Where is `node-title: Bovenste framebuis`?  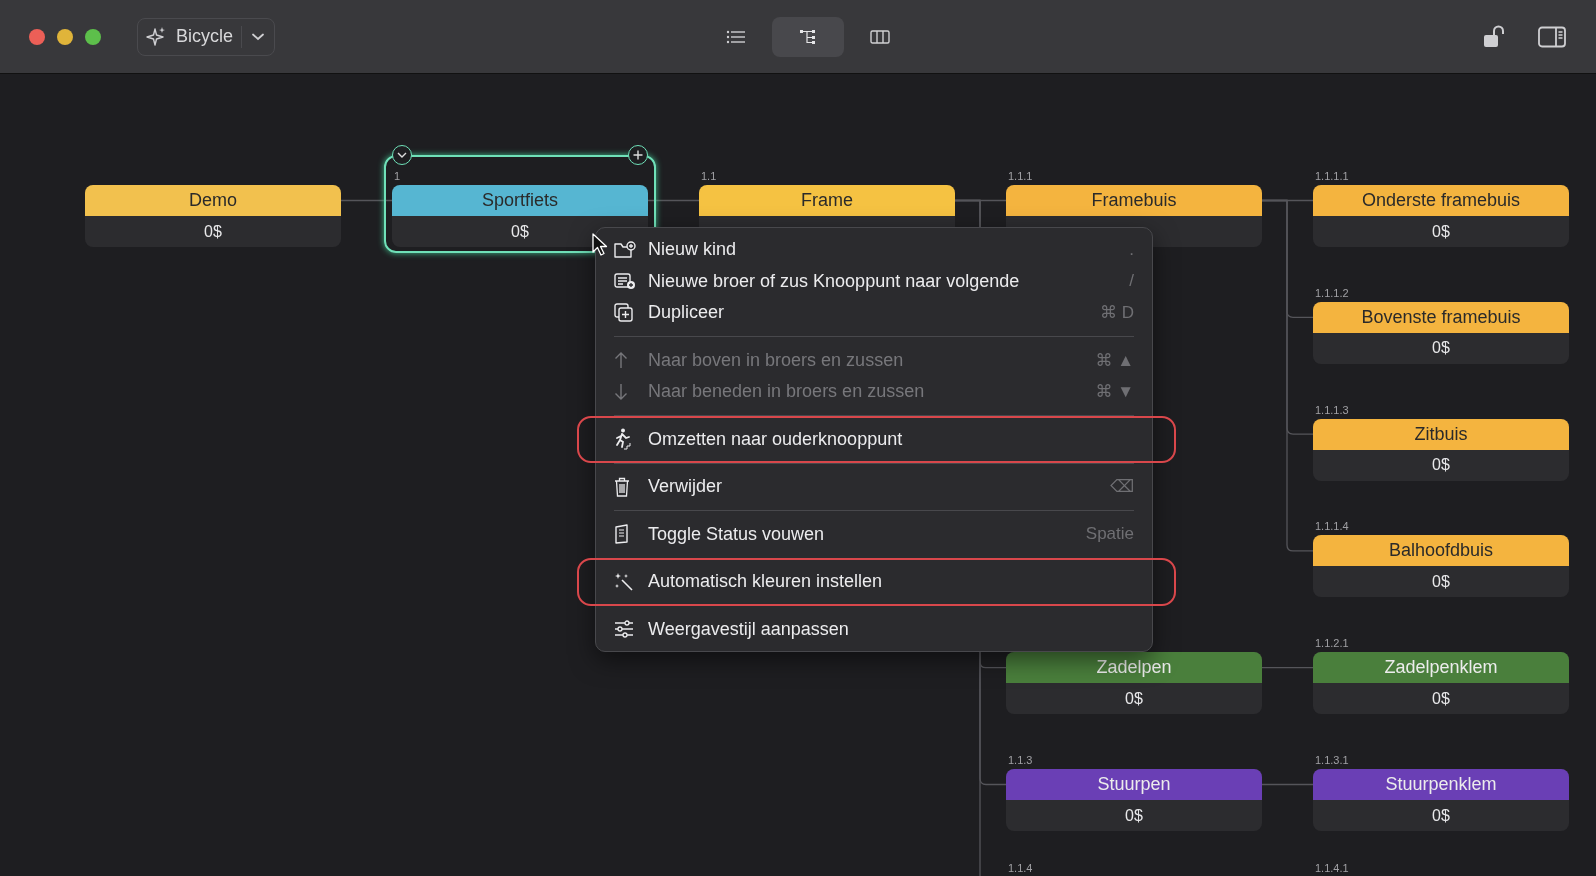 node-title: Bovenste framebuis is located at coordinates (1441, 317).